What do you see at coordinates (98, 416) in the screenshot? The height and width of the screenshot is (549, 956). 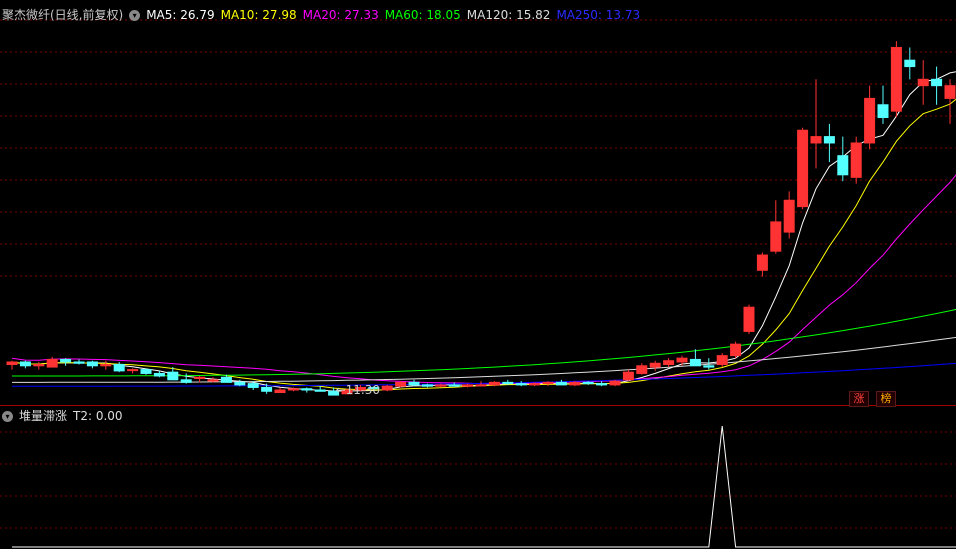 I see `t2-value: T2: 0.00` at bounding box center [98, 416].